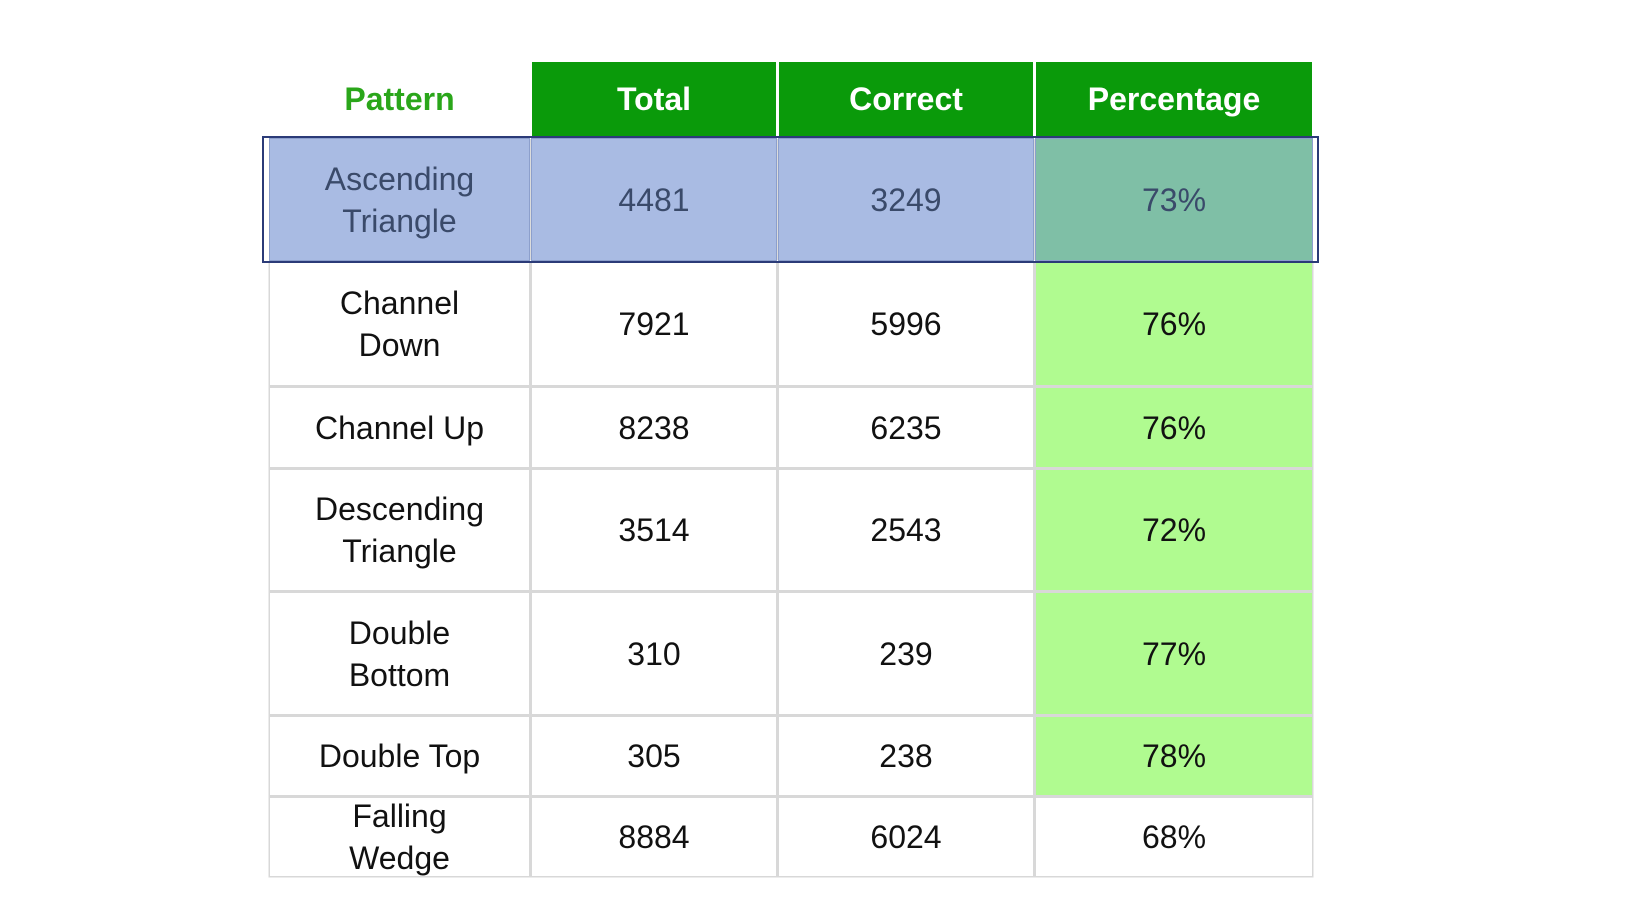 The image size is (1643, 924). I want to click on total-cell: 8884, so click(654, 837).